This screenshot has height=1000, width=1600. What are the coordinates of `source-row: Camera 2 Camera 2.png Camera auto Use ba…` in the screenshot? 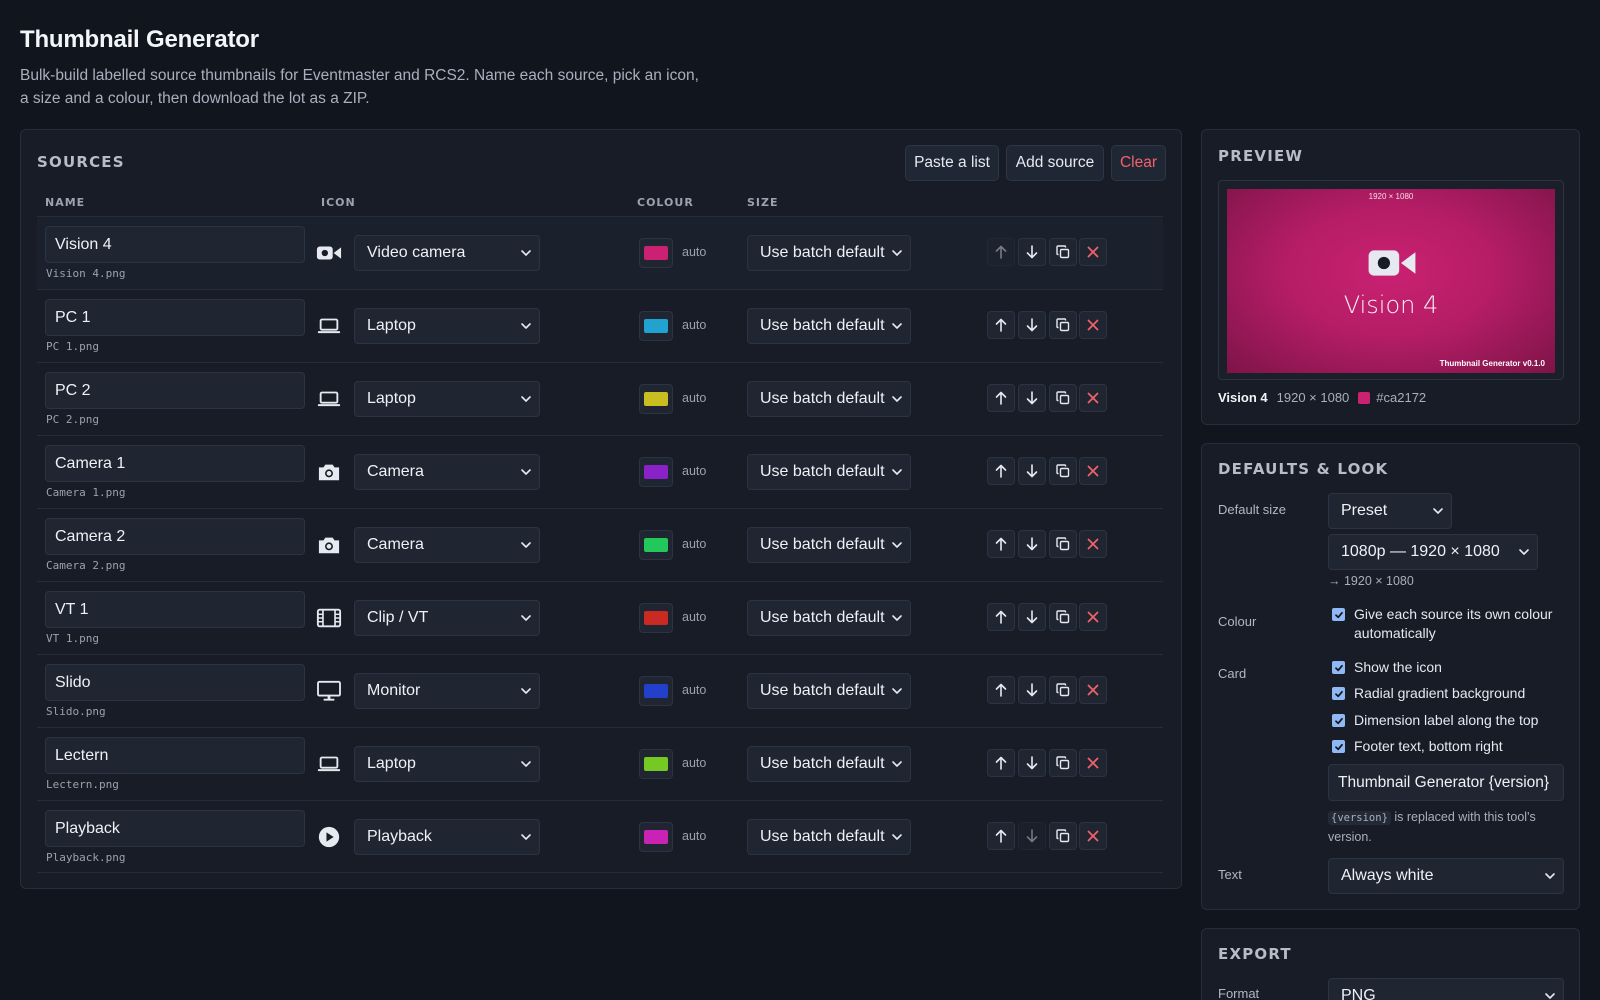 It's located at (600, 544).